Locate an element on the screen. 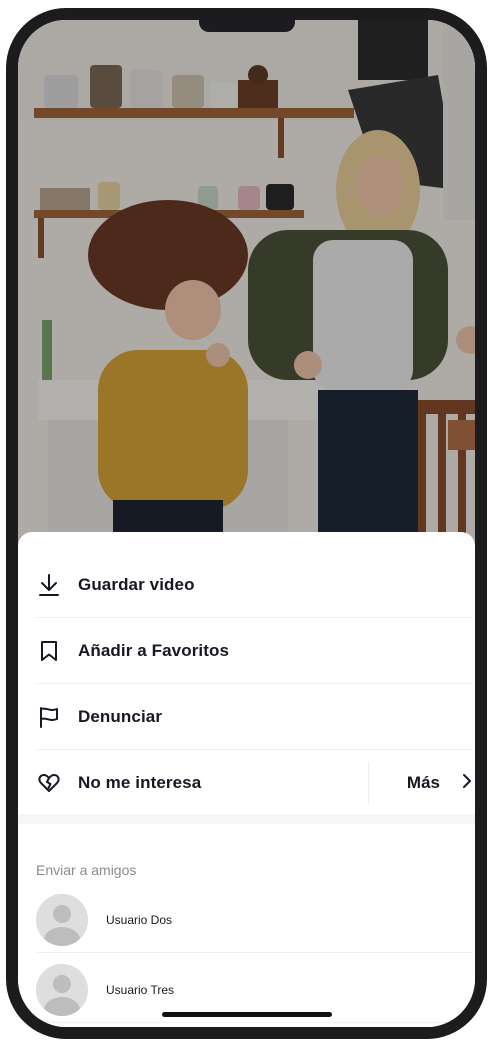 The width and height of the screenshot is (493, 1045). add-favorites-option: Añadir a Favoritos is located at coordinates (254, 651).